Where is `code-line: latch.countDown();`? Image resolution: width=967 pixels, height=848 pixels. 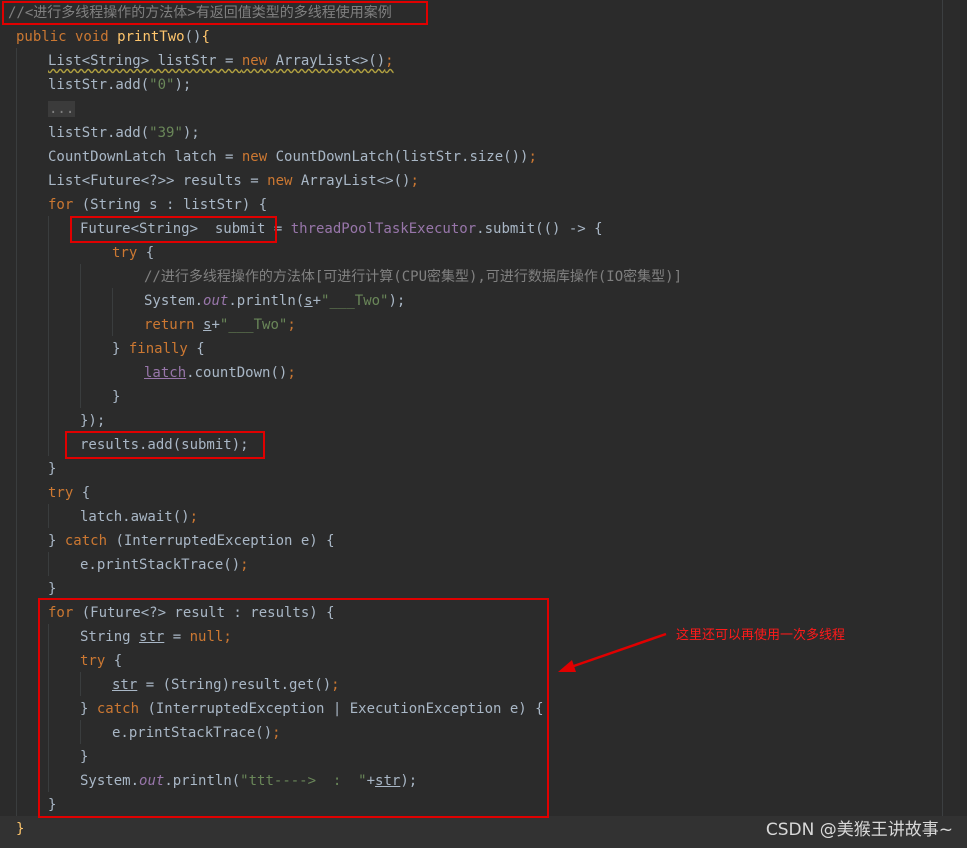
code-line: latch.countDown(); is located at coordinates (220, 373).